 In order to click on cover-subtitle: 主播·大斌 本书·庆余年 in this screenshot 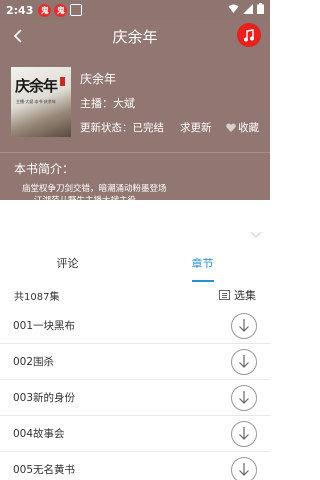, I will do `click(36, 101)`.